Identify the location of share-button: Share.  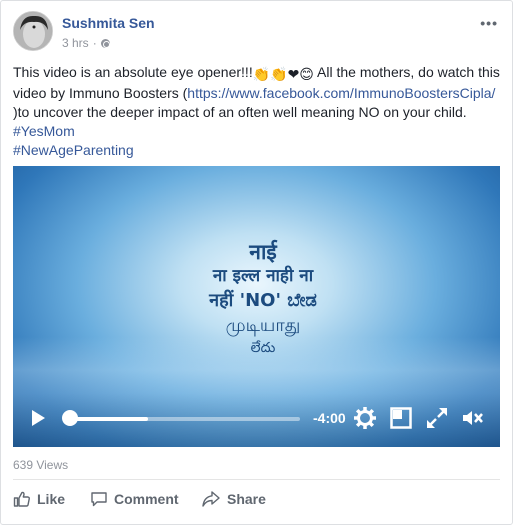
(233, 499).